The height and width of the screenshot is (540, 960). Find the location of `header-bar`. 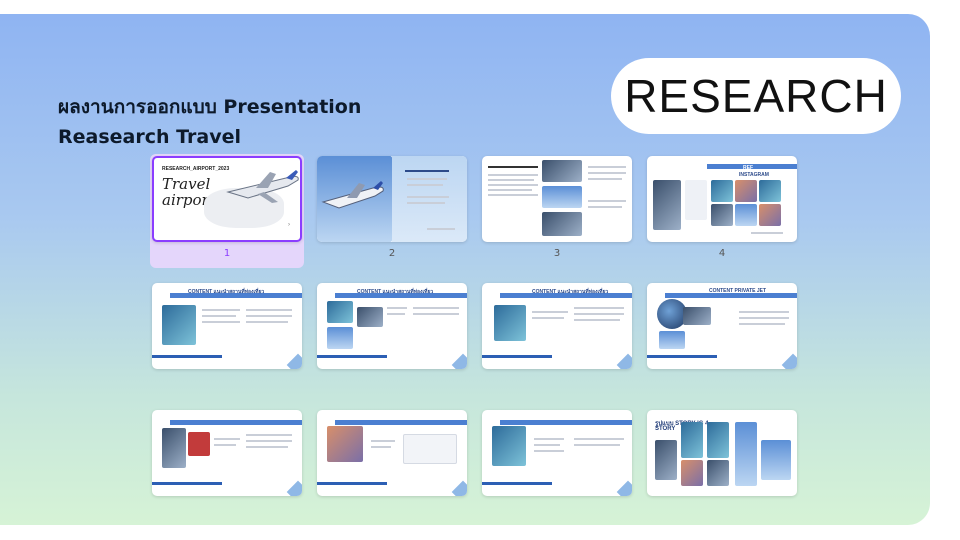

header-bar is located at coordinates (401, 422).